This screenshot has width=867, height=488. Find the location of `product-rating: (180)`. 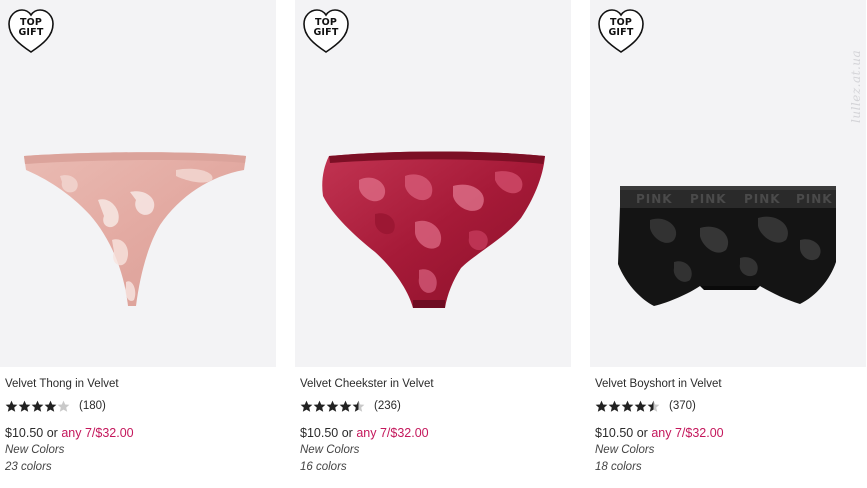

product-rating: (180) is located at coordinates (55, 406).